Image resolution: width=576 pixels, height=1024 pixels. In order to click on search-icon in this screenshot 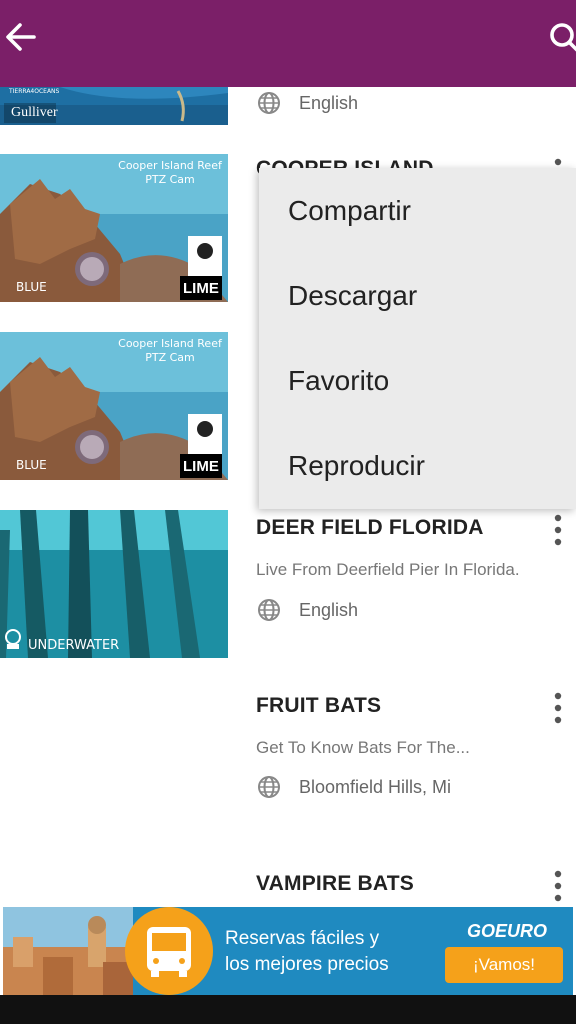, I will do `click(561, 37)`.